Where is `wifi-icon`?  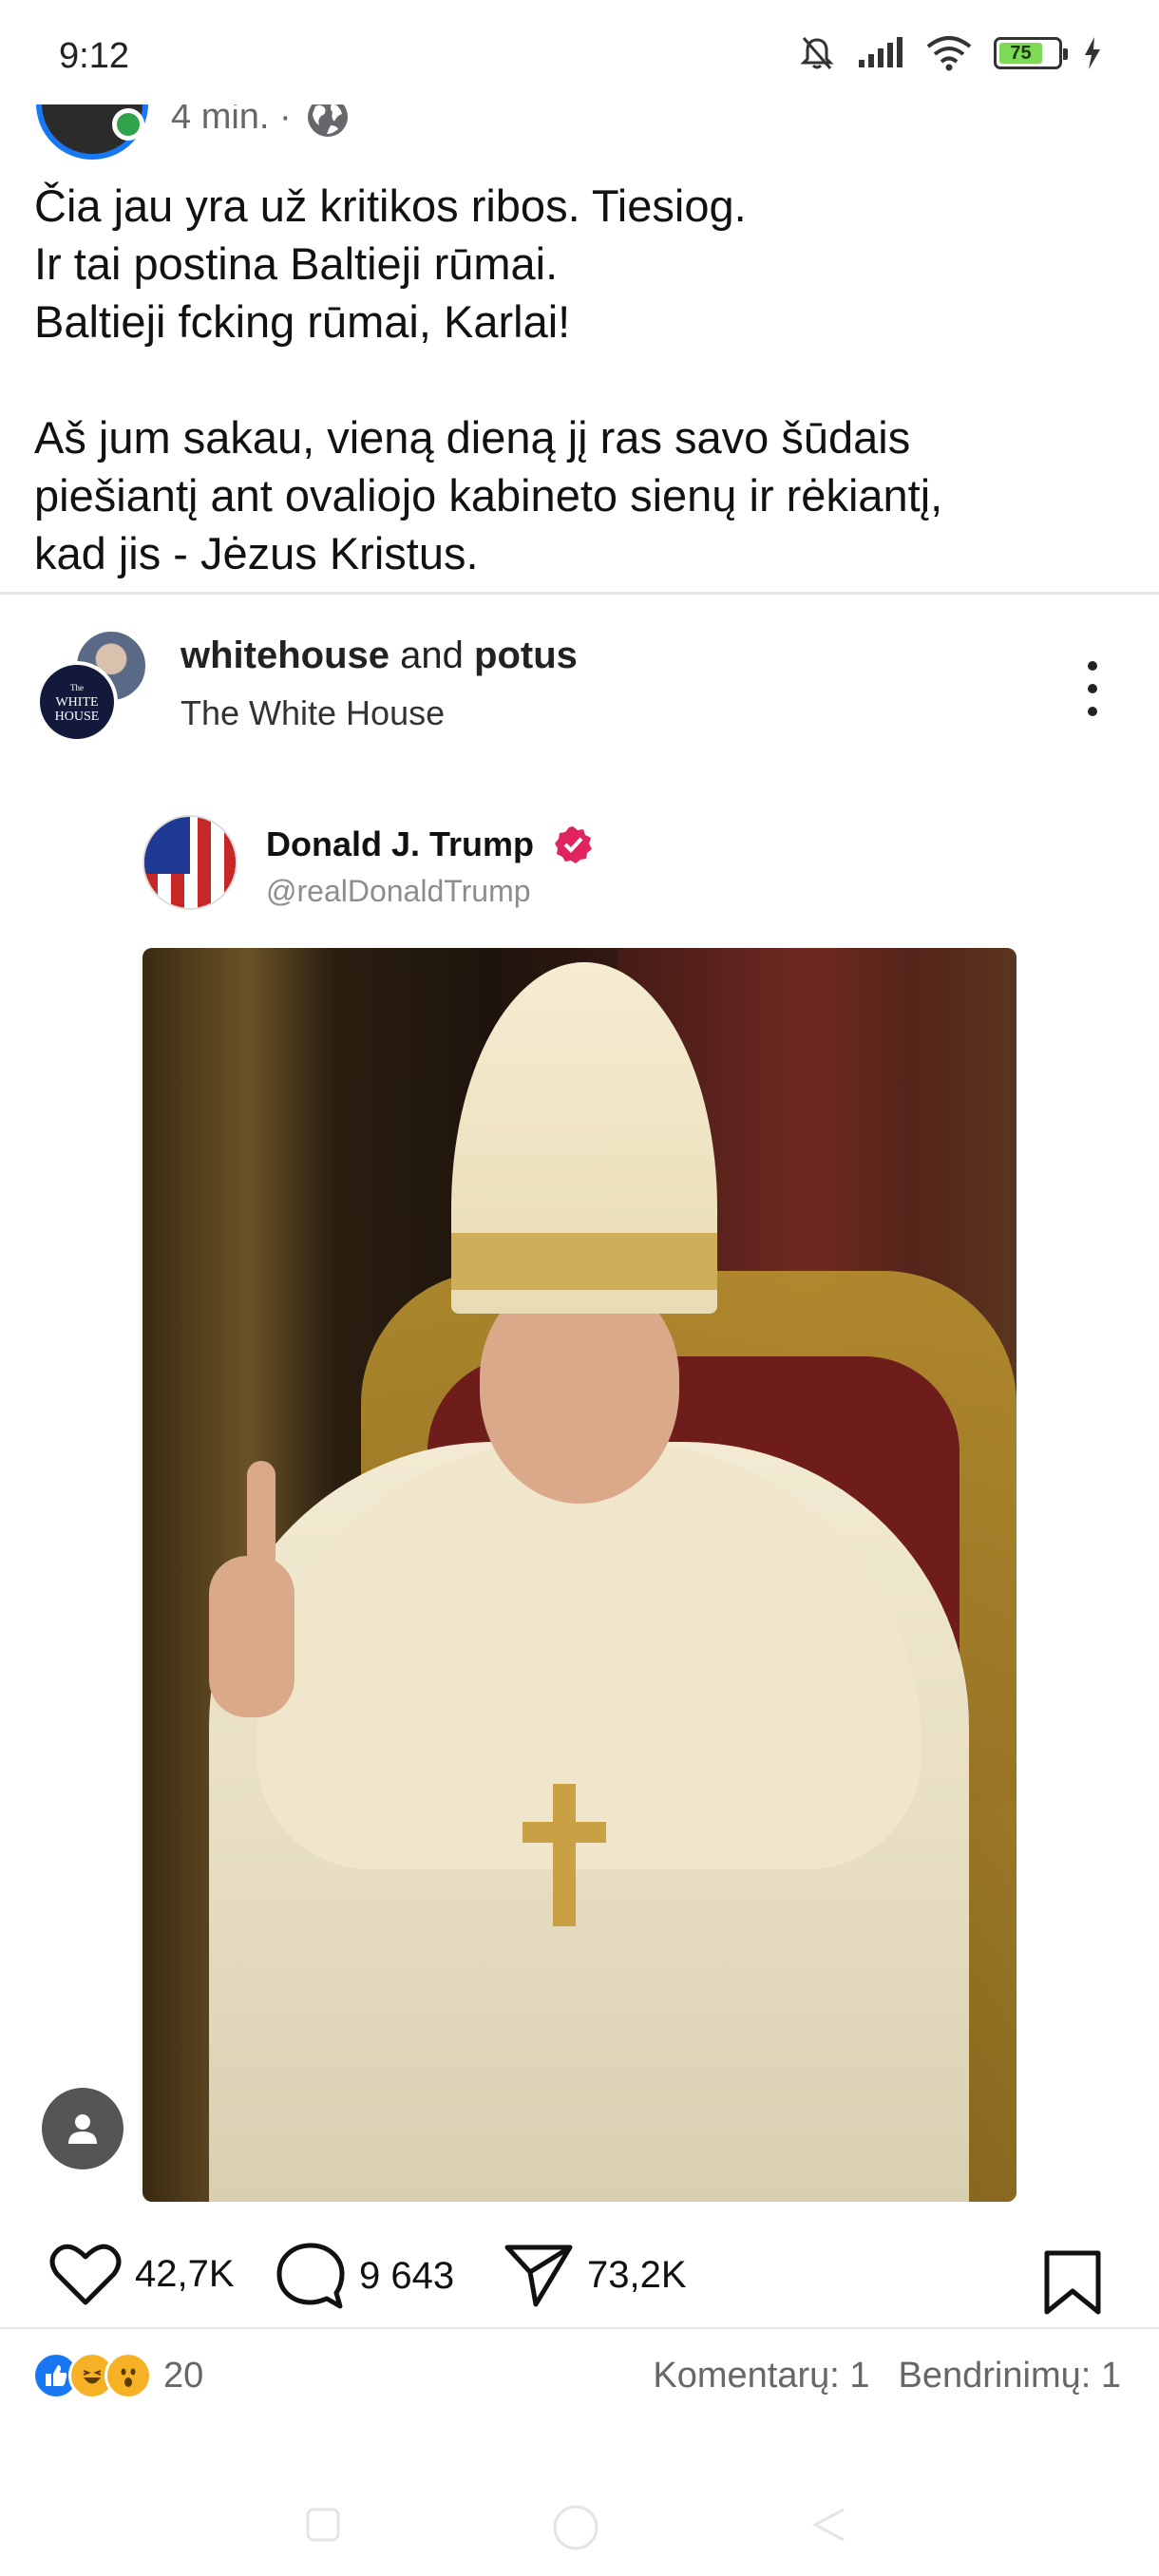 wifi-icon is located at coordinates (949, 53).